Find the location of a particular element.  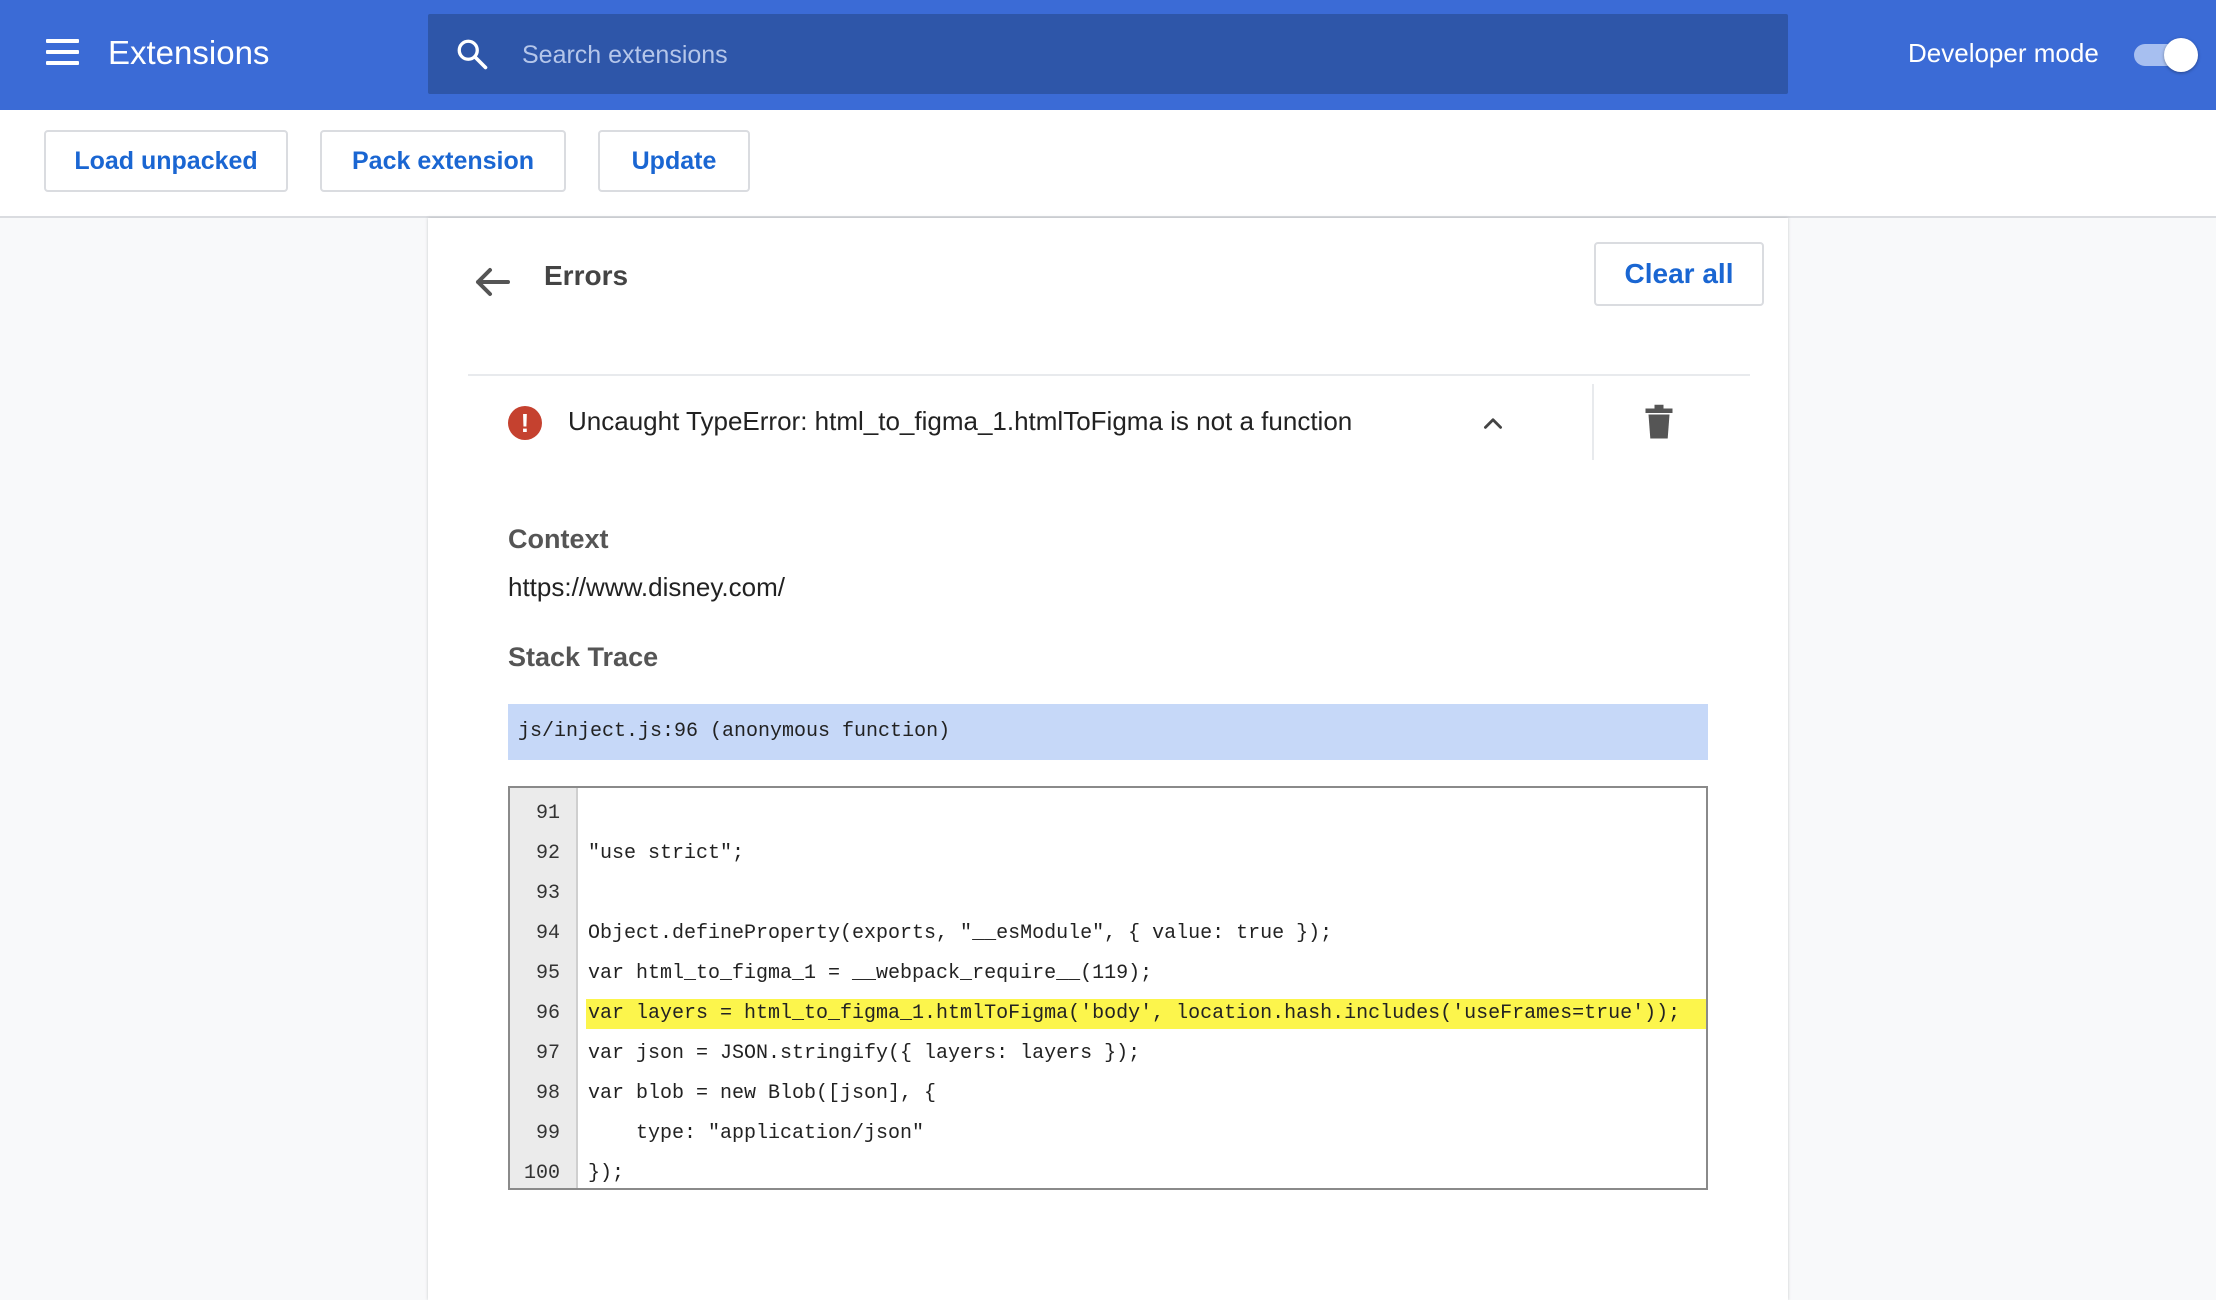

divider is located at coordinates (1593, 422).